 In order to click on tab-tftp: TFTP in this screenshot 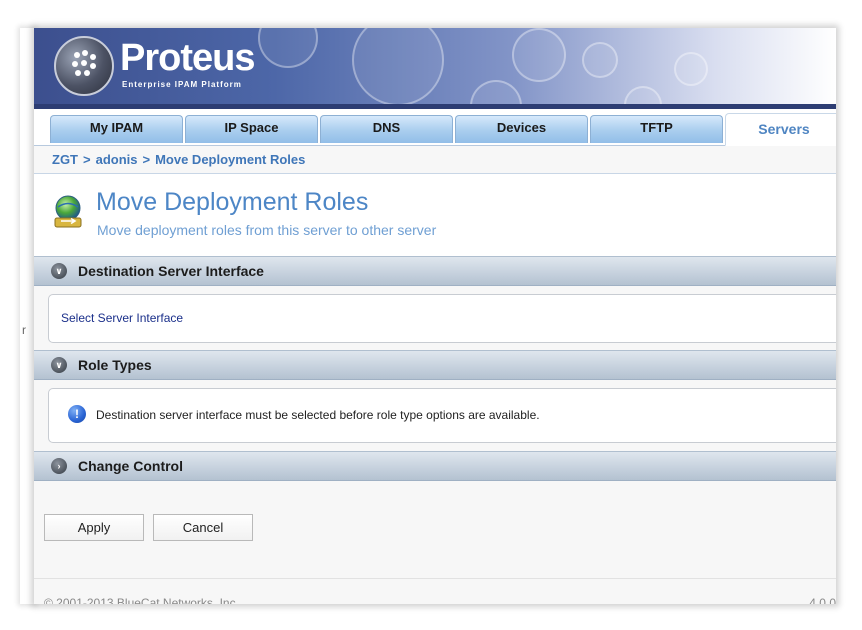, I will do `click(656, 129)`.